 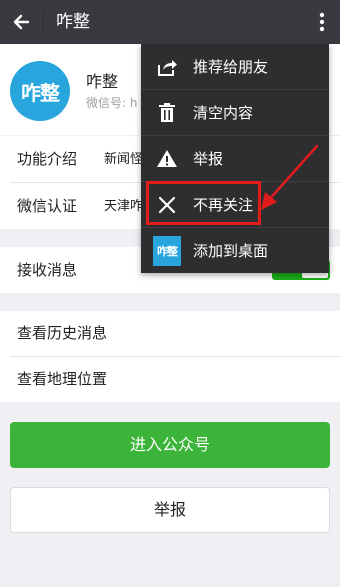 I want to click on view-history-label: 查看历史消息, so click(x=62, y=333).